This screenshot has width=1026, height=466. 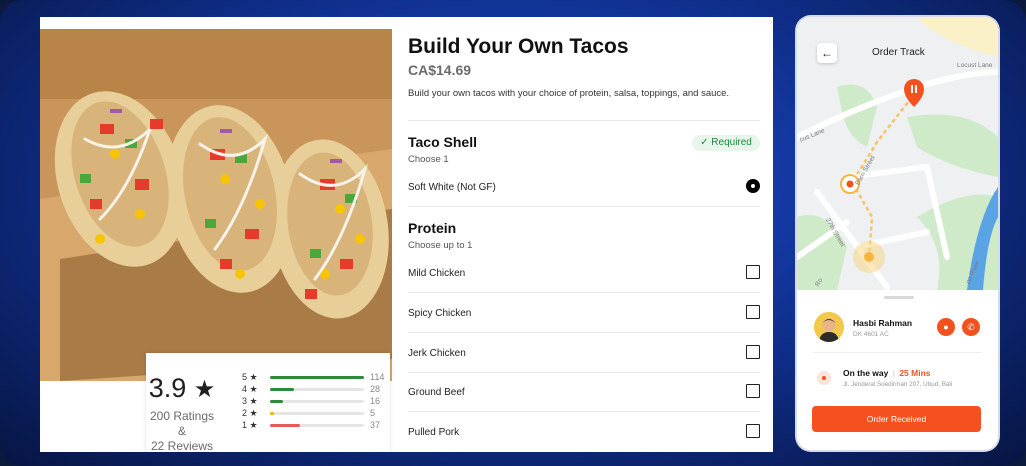 I want to click on taco-shell-subtitle: Choose 1, so click(x=428, y=159).